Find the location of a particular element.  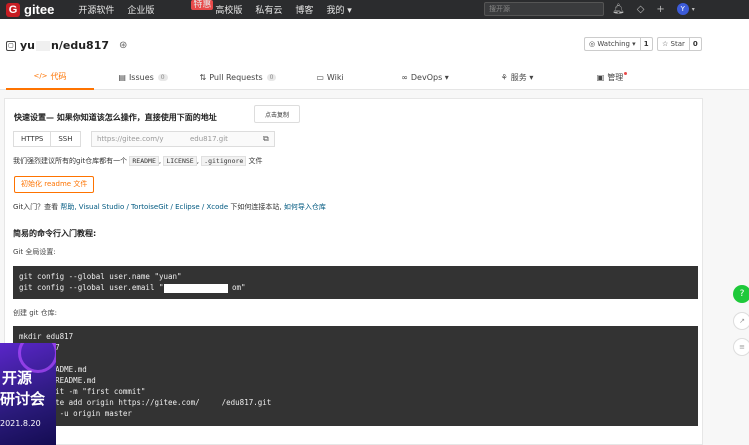

feedback-icon: ≡ is located at coordinates (741, 347).